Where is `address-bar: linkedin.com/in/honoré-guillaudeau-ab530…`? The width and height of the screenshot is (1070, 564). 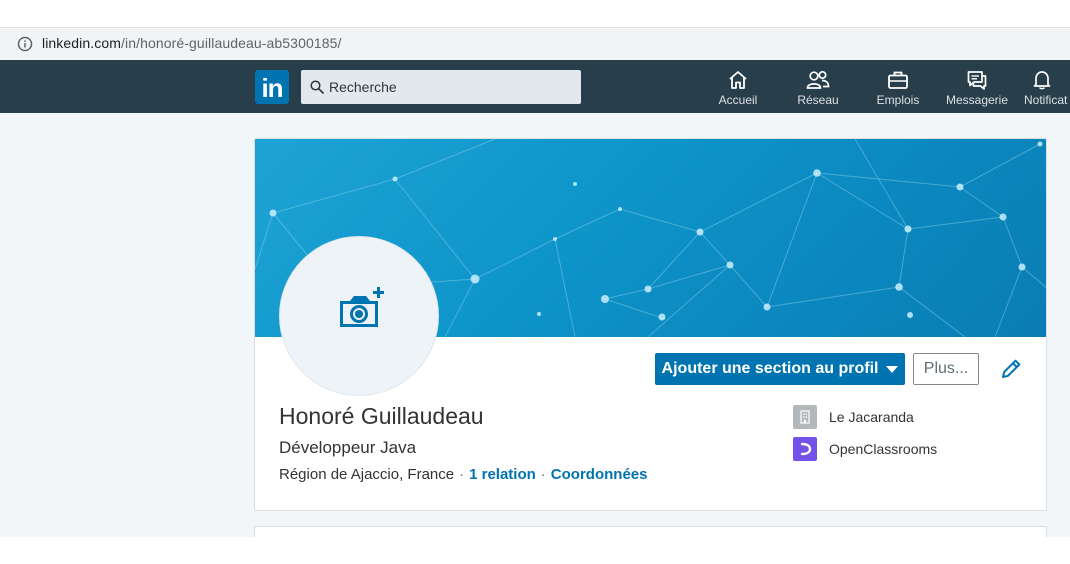 address-bar: linkedin.com/in/honoré-guillaudeau-ab530… is located at coordinates (535, 43).